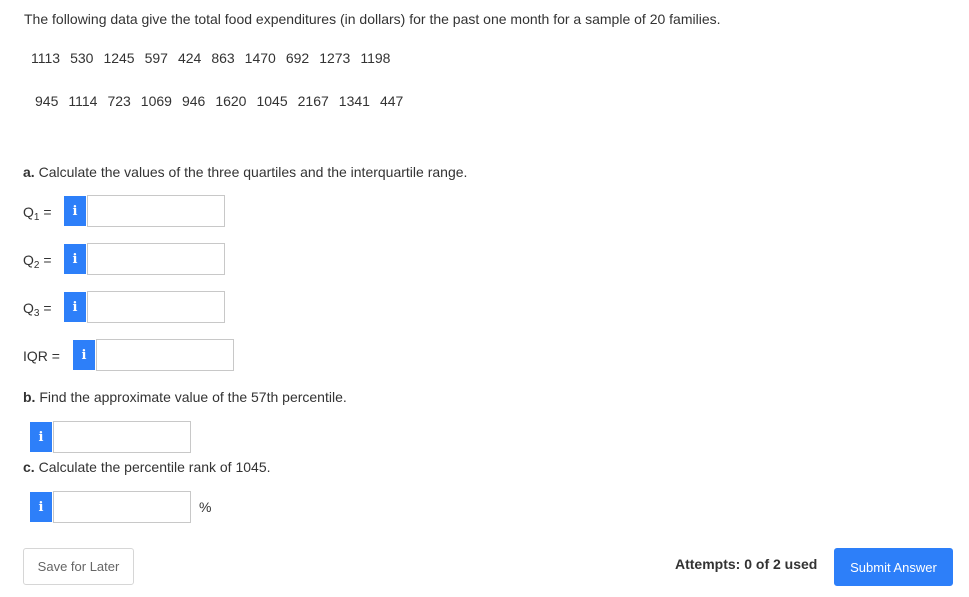 Image resolution: width=969 pixels, height=597 pixels. What do you see at coordinates (83, 101) in the screenshot?
I see `data-value: 1114` at bounding box center [83, 101].